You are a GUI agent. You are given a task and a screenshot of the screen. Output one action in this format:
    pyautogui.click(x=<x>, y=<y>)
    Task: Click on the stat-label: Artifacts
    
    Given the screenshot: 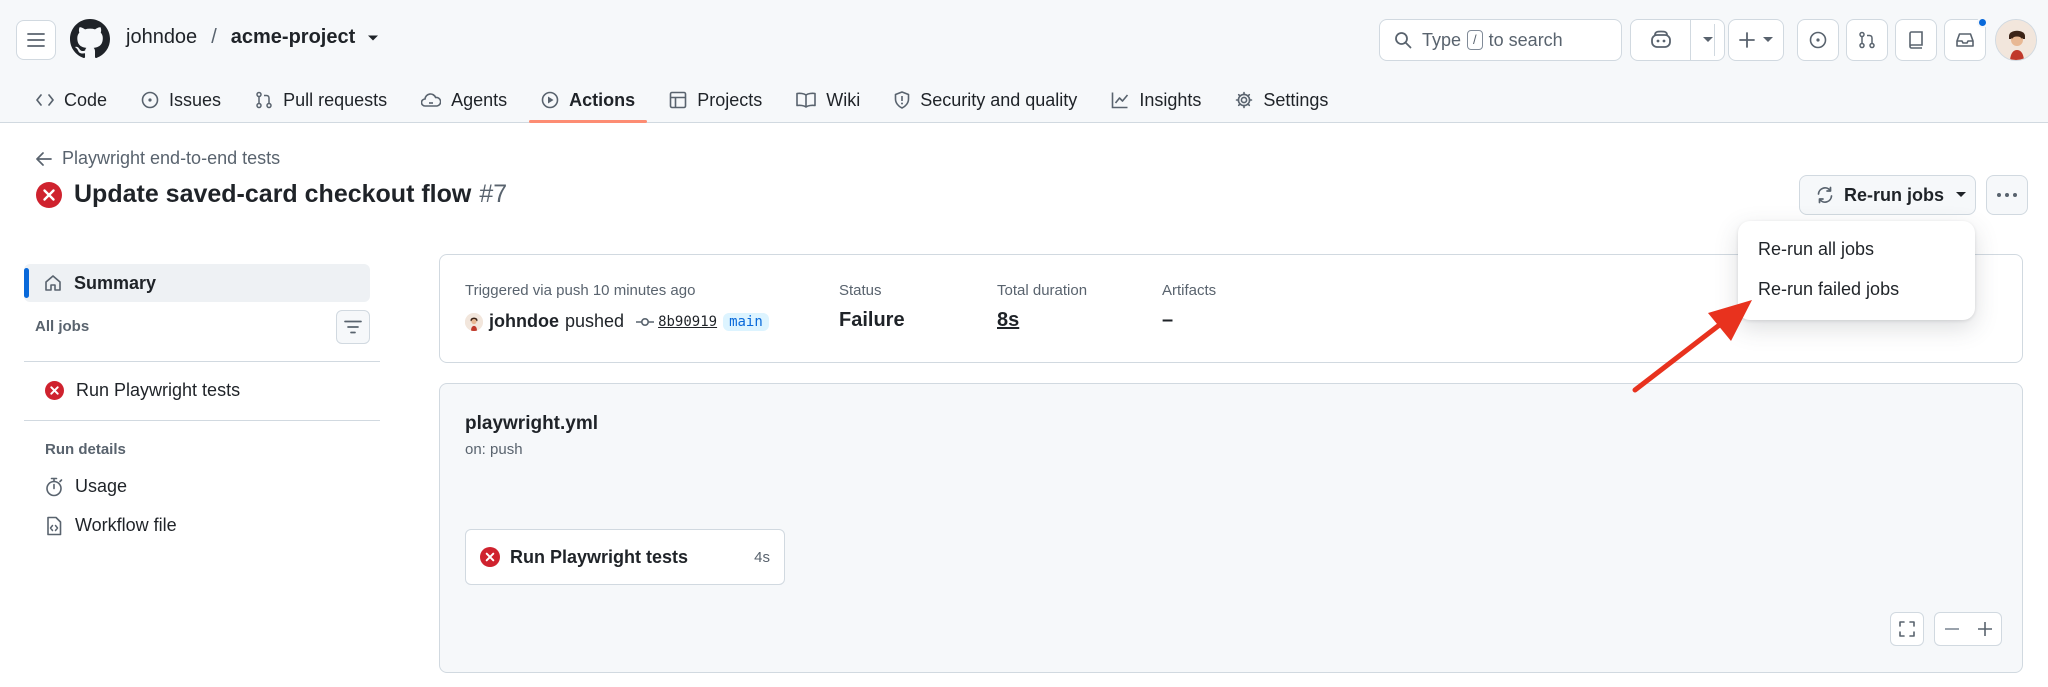 What is the action you would take?
    pyautogui.click(x=1189, y=290)
    